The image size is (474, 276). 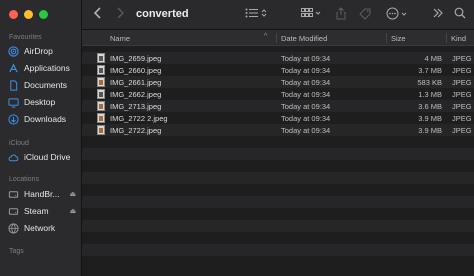 I want to click on list-view-button, so click(x=256, y=13).